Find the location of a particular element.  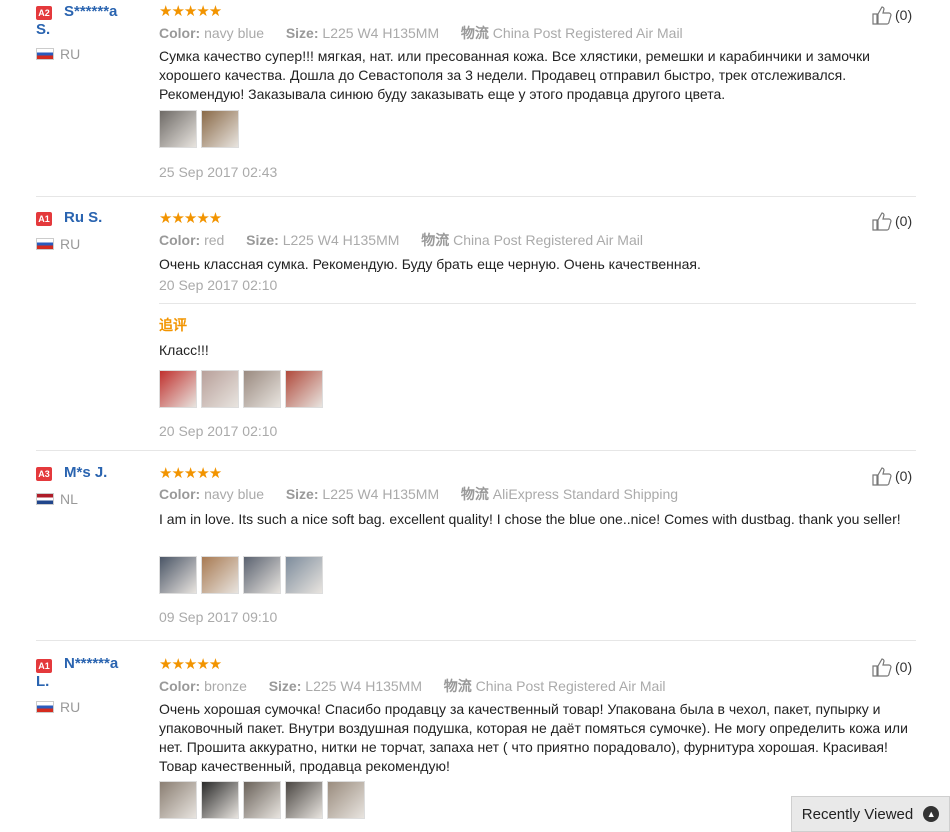

shipping-value: AliExpress Standard Shipping is located at coordinates (585, 494).